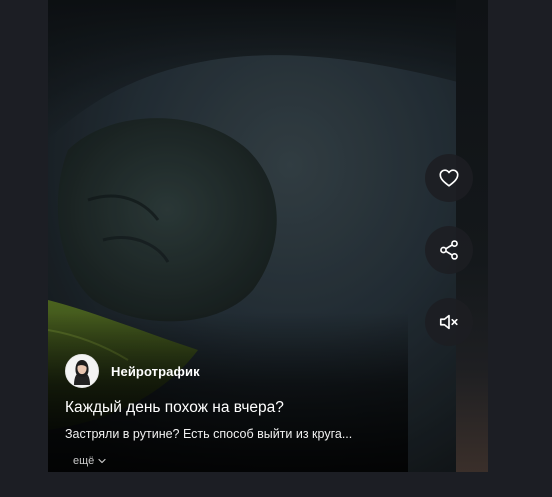  What do you see at coordinates (84, 461) in the screenshot?
I see `more-label: ещё` at bounding box center [84, 461].